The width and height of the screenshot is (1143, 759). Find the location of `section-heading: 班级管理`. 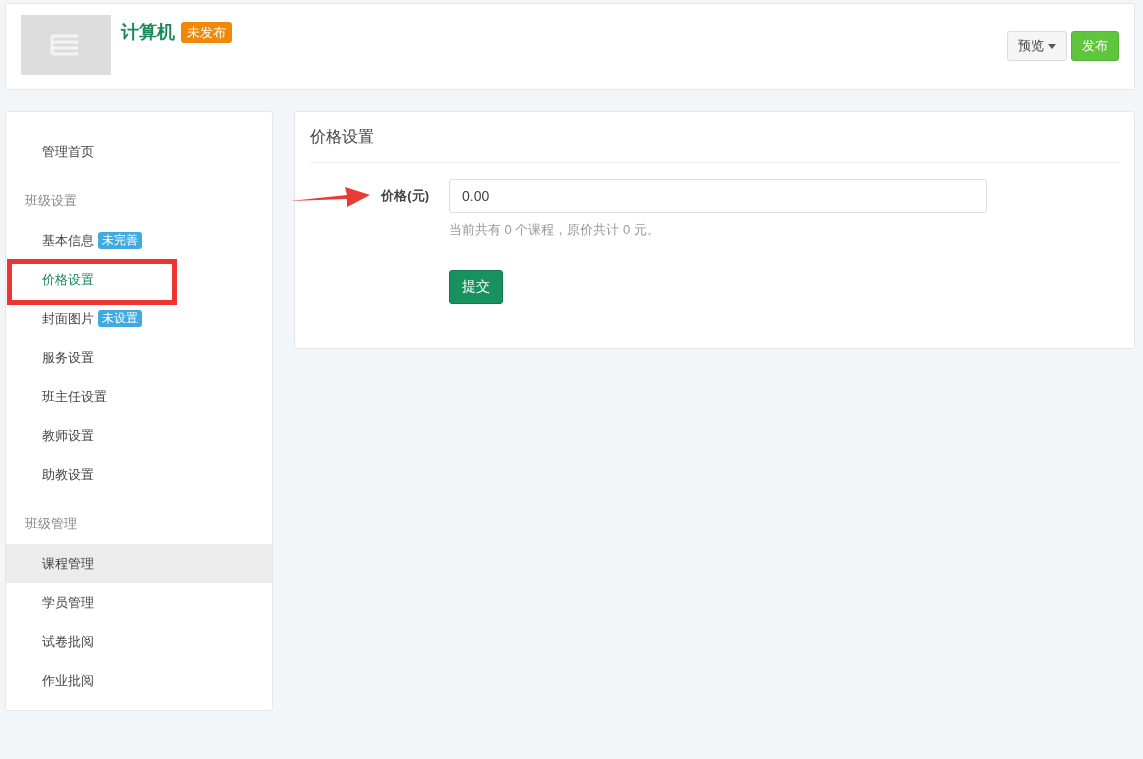

section-heading: 班级管理 is located at coordinates (51, 524).